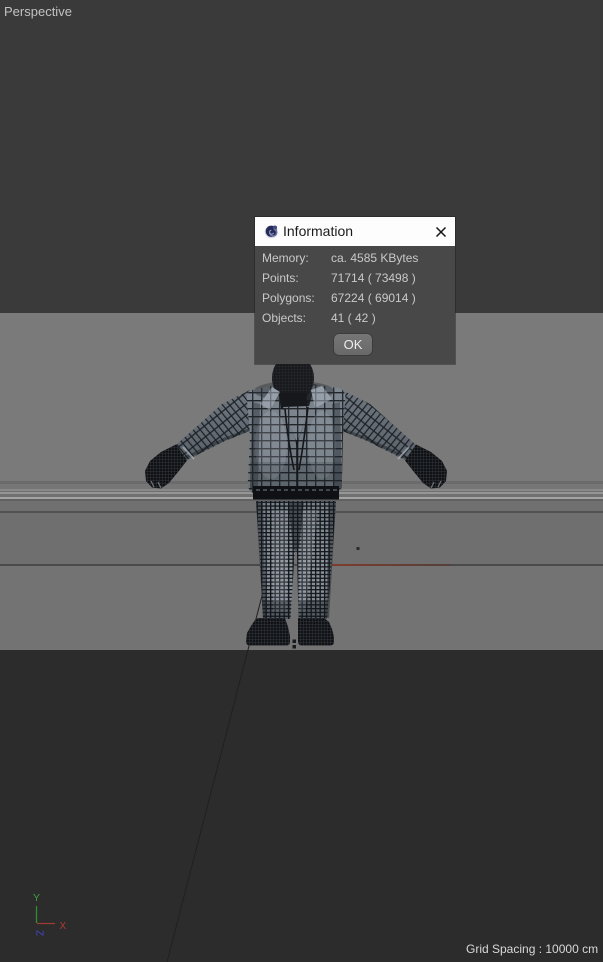 This screenshot has height=962, width=603. I want to click on svg-text: Y, so click(36, 898).